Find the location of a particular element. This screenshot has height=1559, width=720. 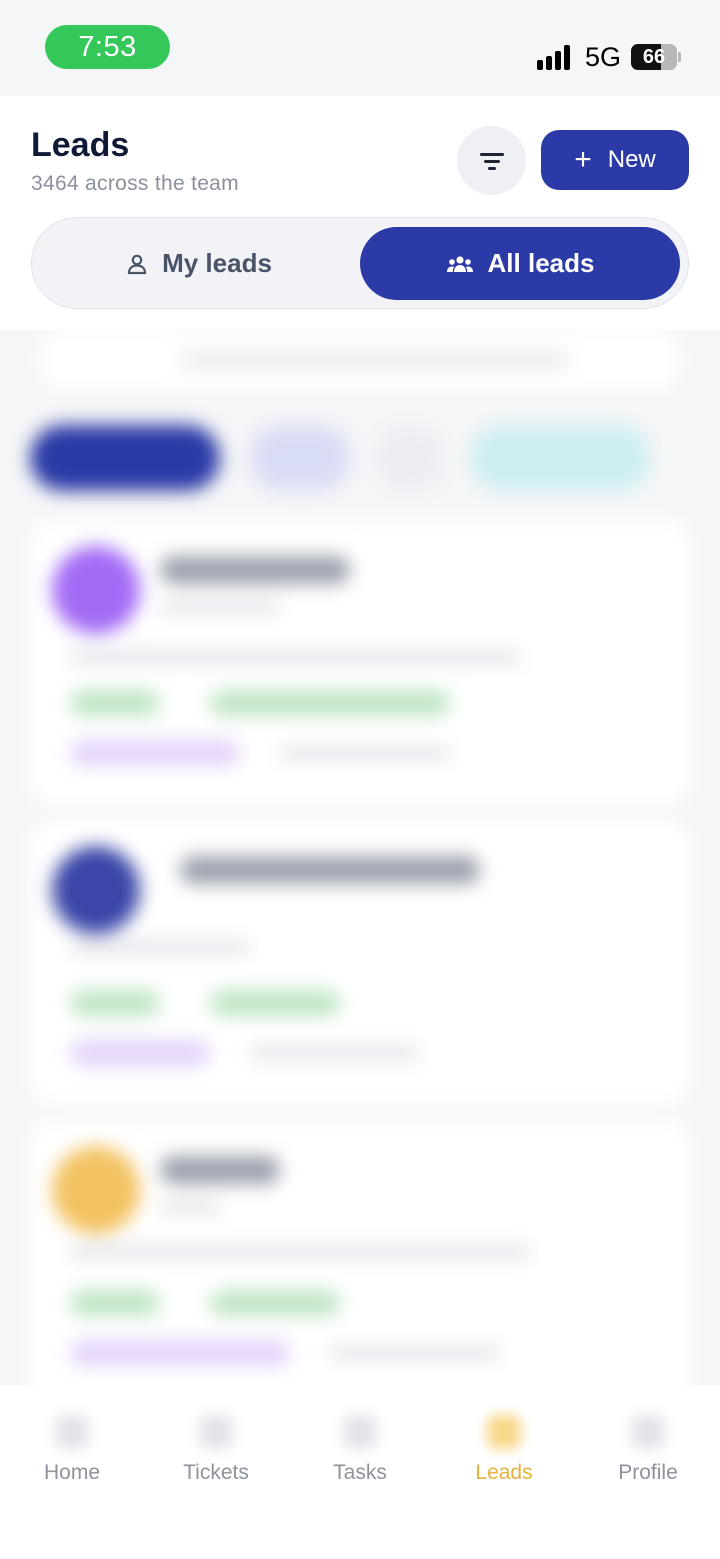

tab-tasks: Tasks is located at coordinates (360, 1445).